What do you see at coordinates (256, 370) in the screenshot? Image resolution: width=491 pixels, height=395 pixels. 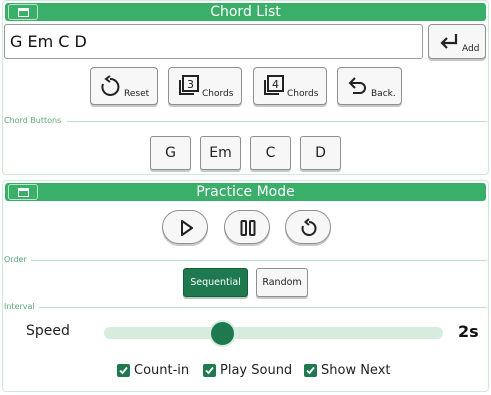 I see `play-sound-label: Play Sound` at bounding box center [256, 370].